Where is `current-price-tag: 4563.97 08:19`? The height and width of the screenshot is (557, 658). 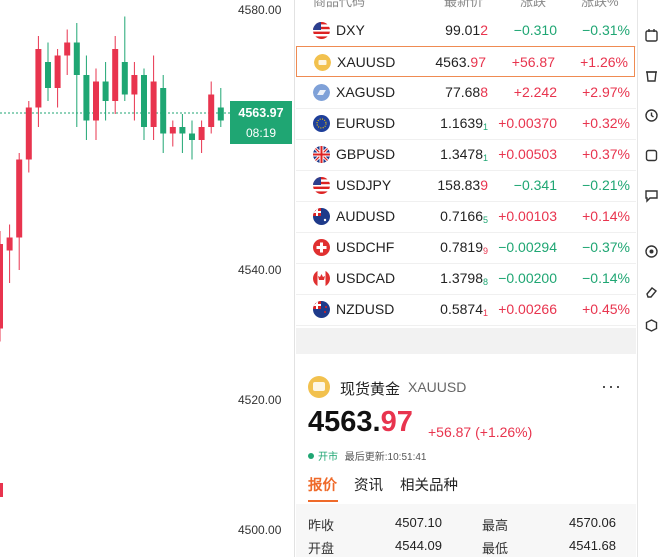
current-price-tag: 4563.97 08:19 is located at coordinates (261, 122).